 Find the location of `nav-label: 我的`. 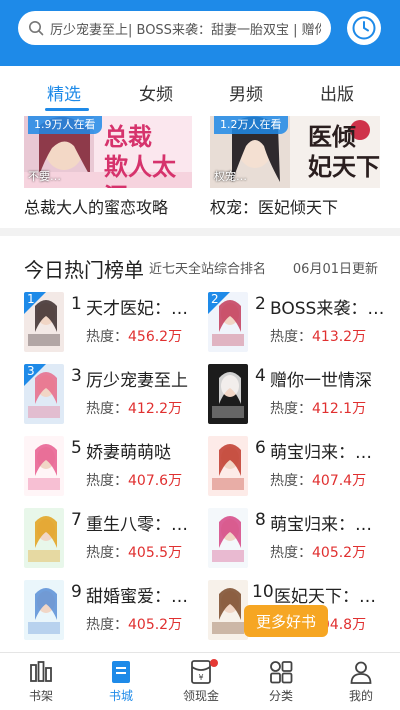

nav-label: 我的 is located at coordinates (360, 696).